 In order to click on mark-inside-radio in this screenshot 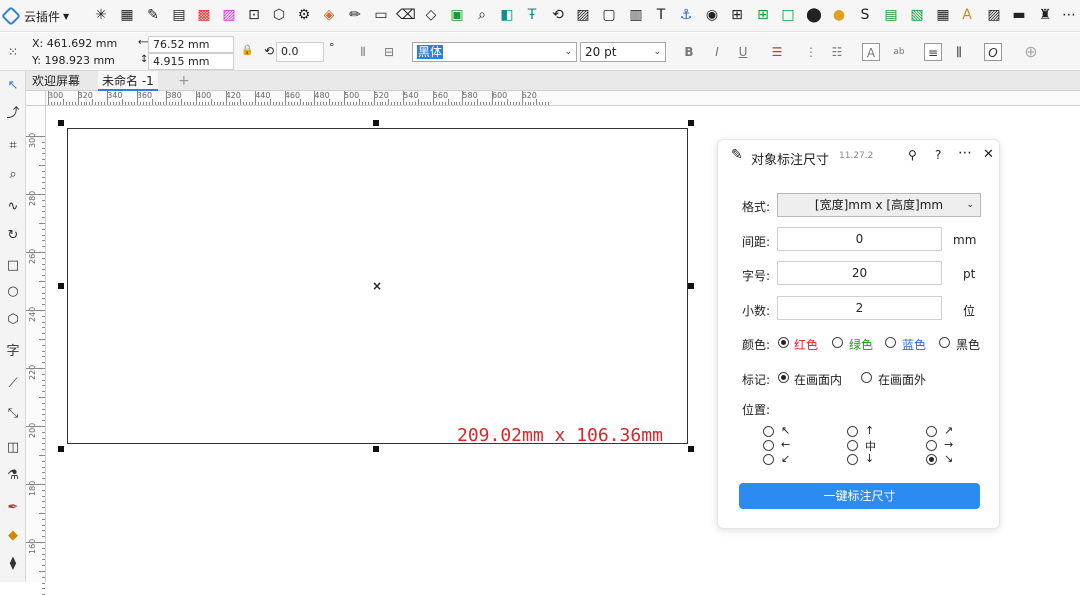, I will do `click(783, 377)`.